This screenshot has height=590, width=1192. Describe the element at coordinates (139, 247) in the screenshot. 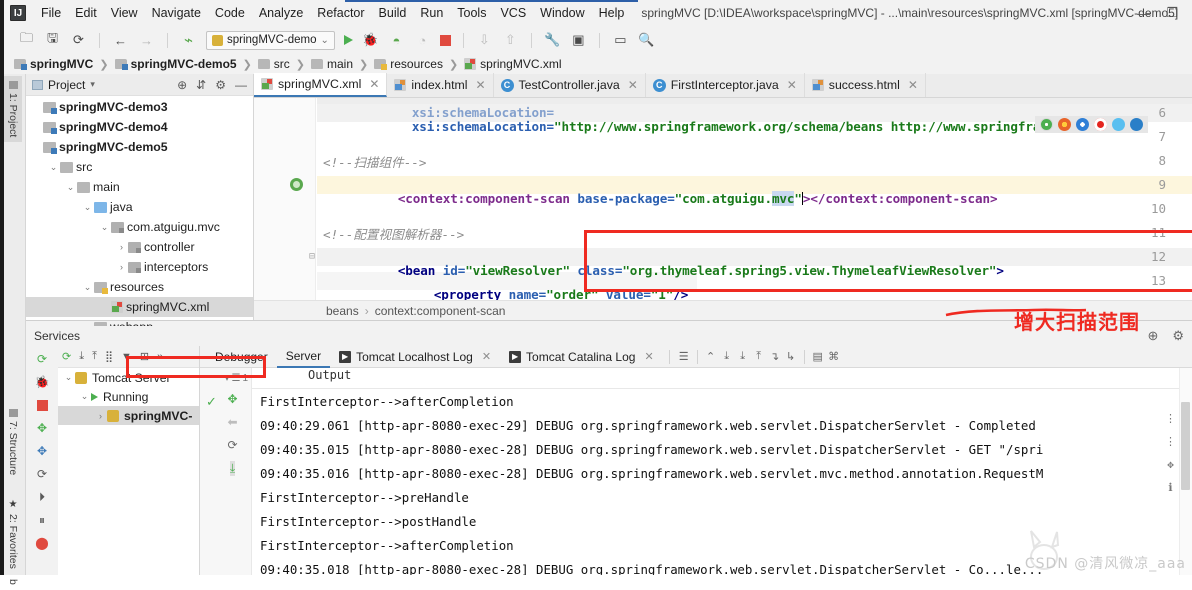

I see `project-tree-item: › controller` at that location.